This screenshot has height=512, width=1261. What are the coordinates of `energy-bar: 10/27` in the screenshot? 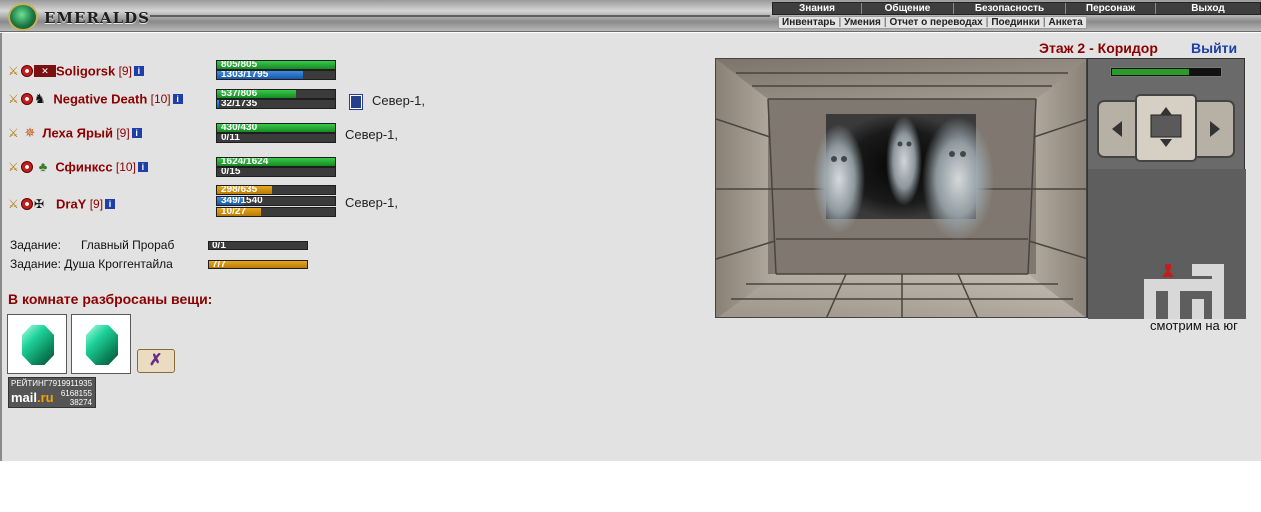 It's located at (276, 212).